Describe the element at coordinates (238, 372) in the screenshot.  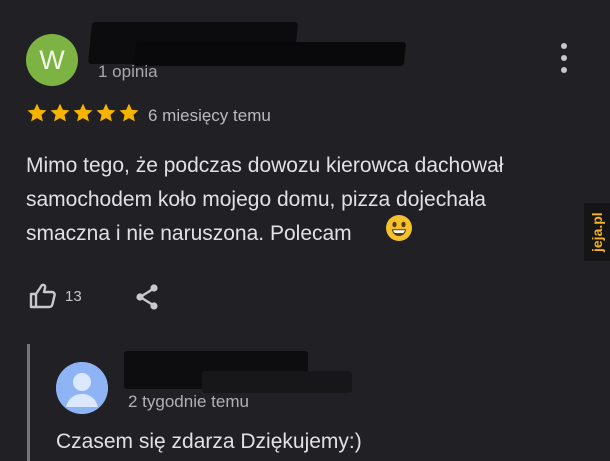
I see `owner-name-redaction` at that location.